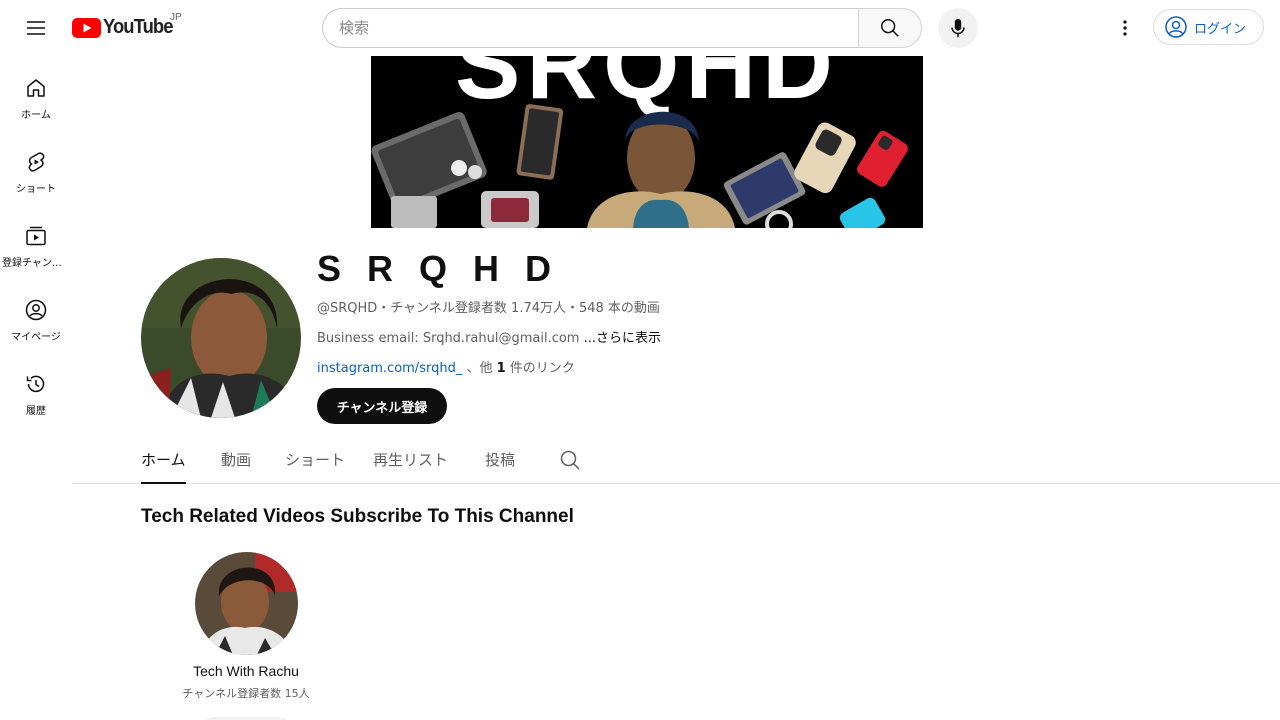 This screenshot has width=1280, height=720. Describe the element at coordinates (36, 310) in the screenshot. I see `user-icon` at that location.